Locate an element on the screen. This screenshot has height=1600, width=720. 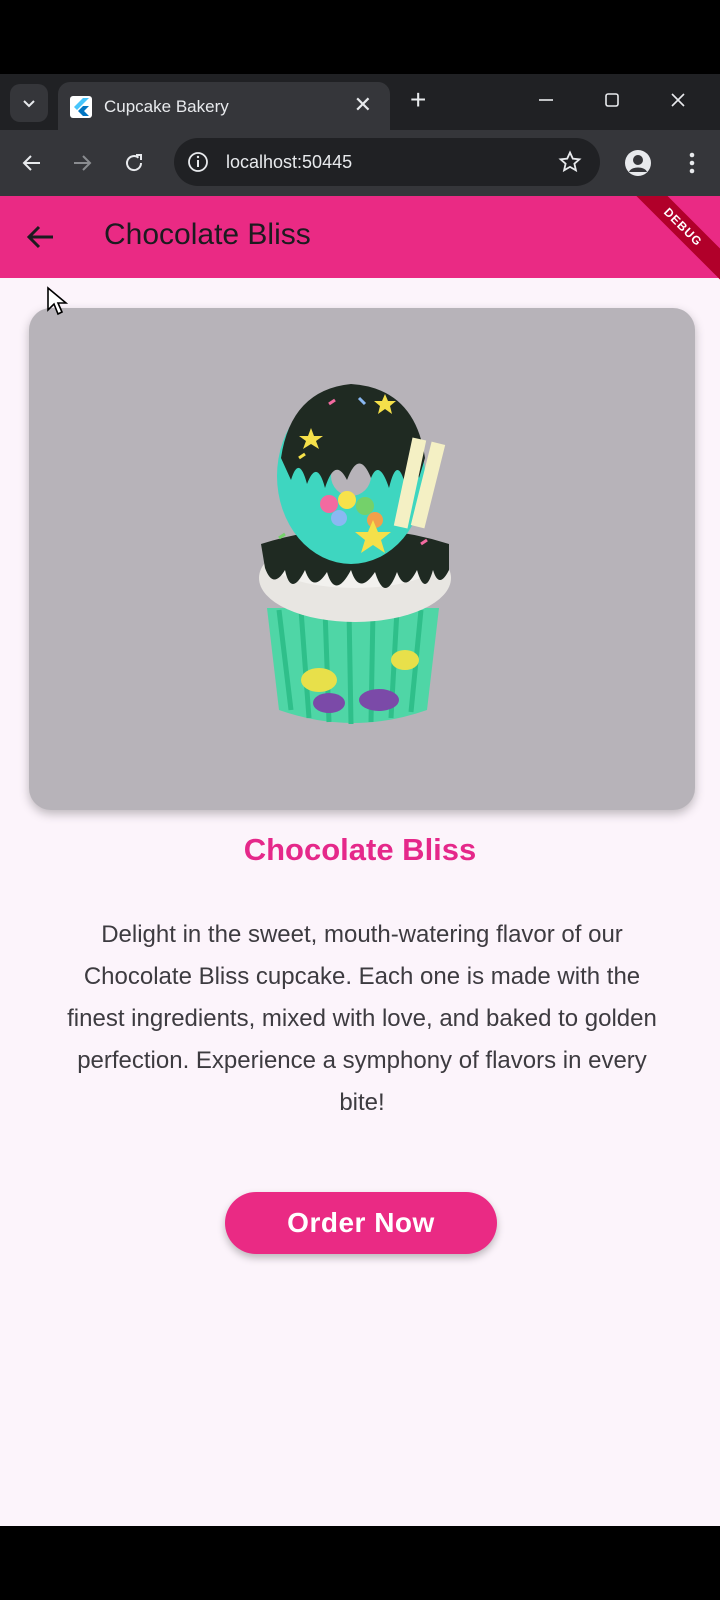
arrow-right-icon is located at coordinates (83, 163).